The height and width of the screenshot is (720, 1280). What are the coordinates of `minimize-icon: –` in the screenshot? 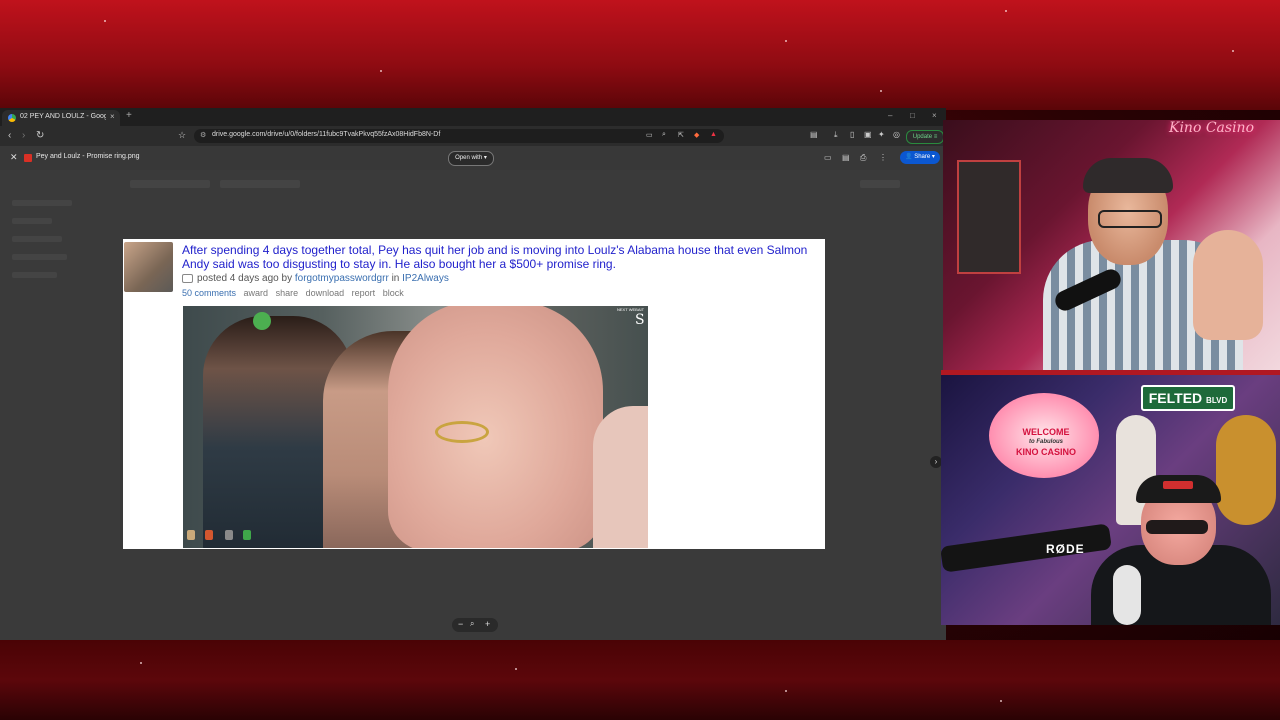 It's located at (890, 115).